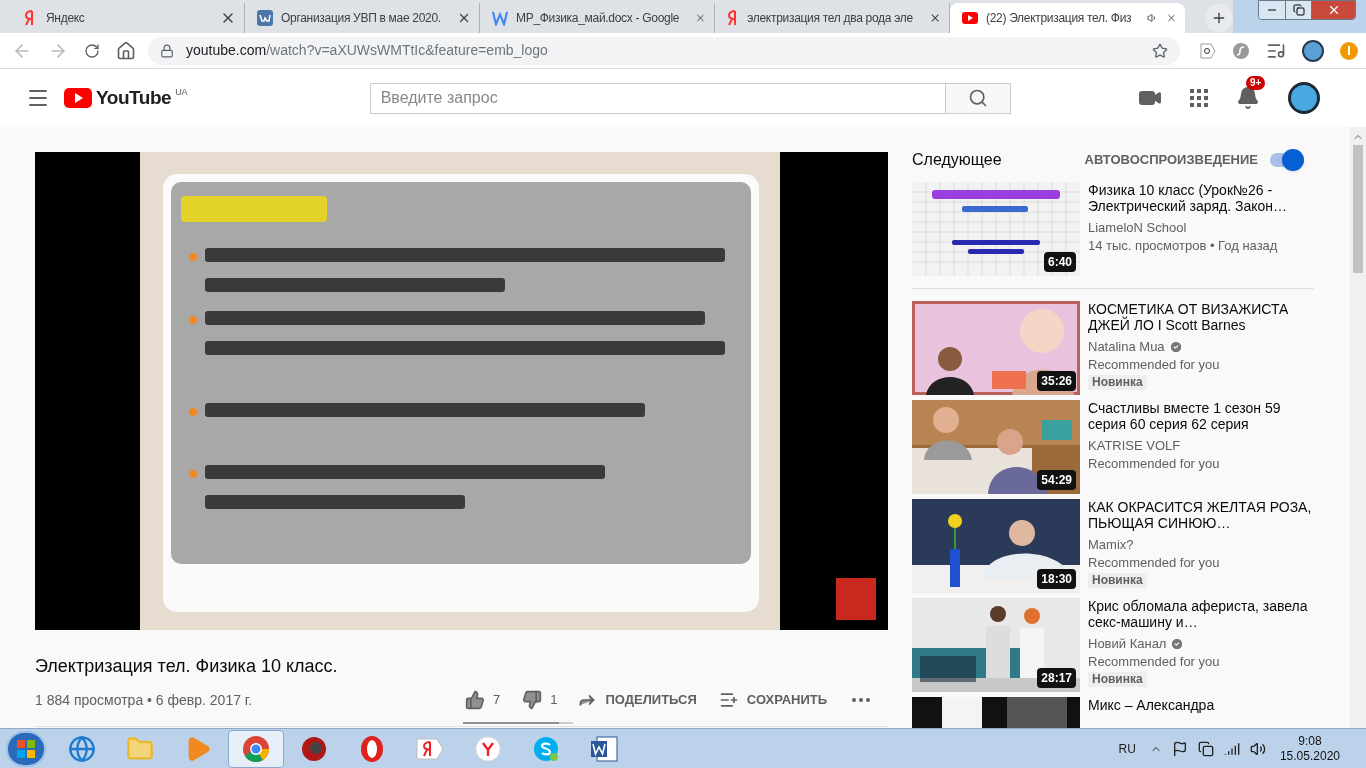 Image resolution: width=1366 pixels, height=768 pixels. What do you see at coordinates (1126, 347) in the screenshot?
I see `channel-name: Natalina Mua` at bounding box center [1126, 347].